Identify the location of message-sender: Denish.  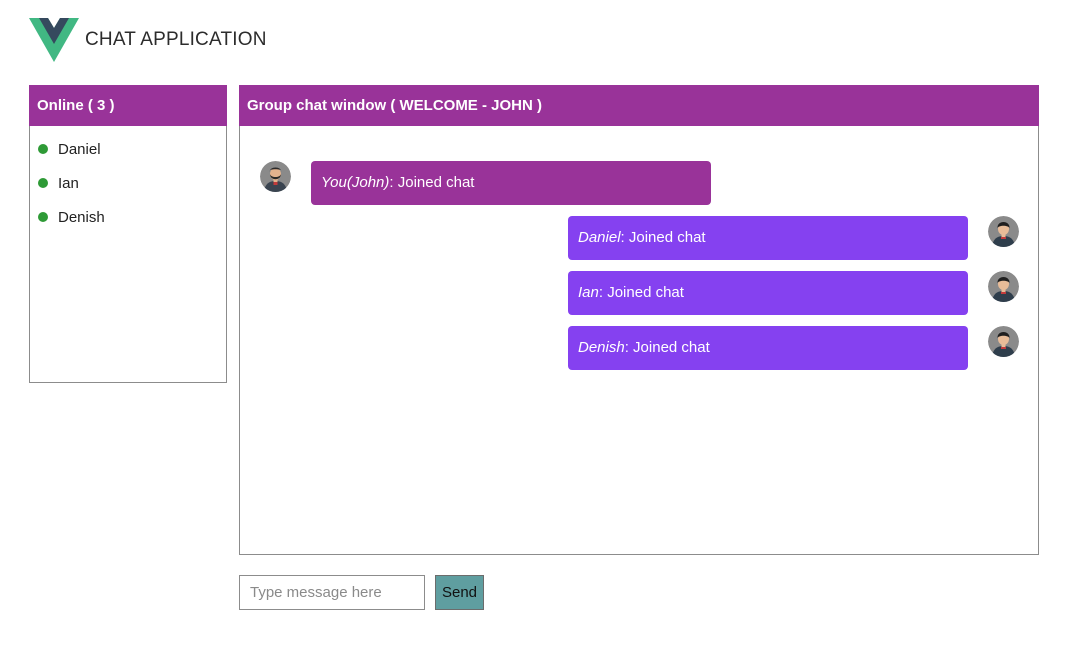
(601, 347).